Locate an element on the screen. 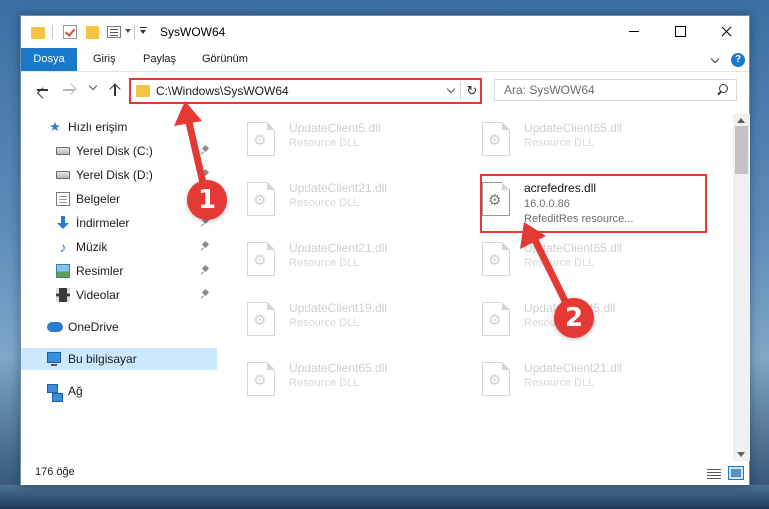  search-input: Ara: SysWOW64 is located at coordinates (615, 90).